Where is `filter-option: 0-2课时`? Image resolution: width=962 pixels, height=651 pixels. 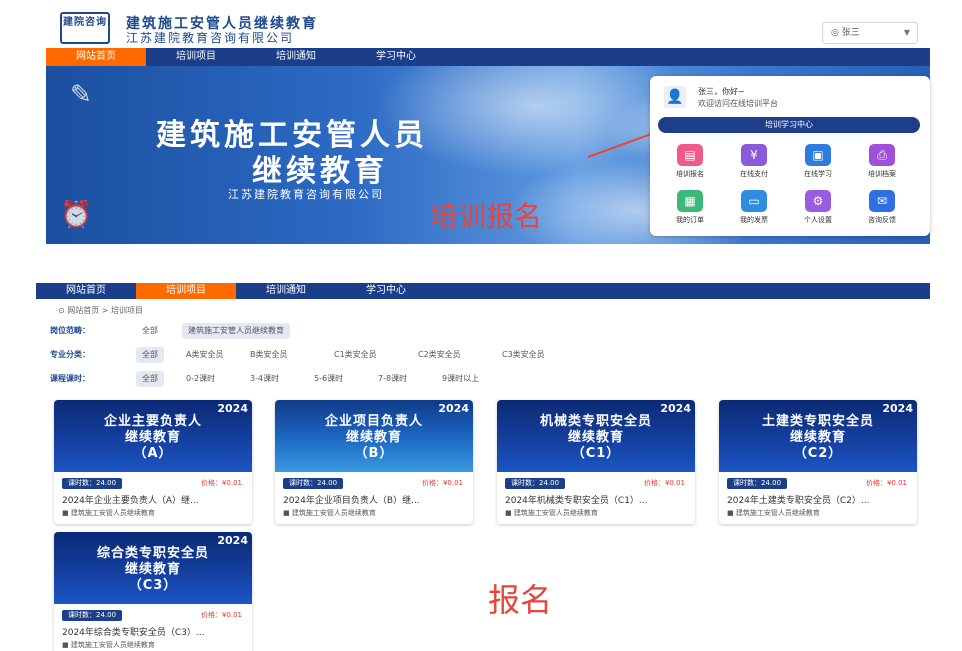
filter-option: 0-2课时 is located at coordinates (200, 379).